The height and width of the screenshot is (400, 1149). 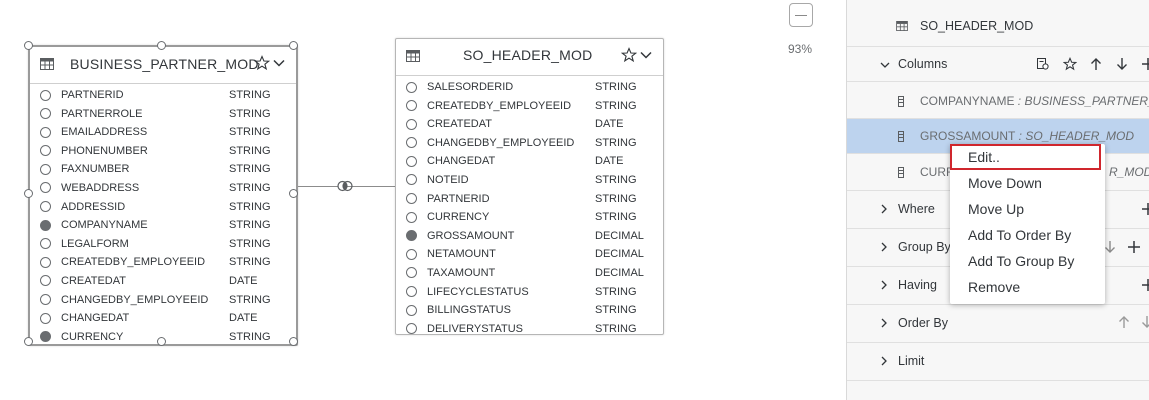 I want to click on table-header: SO_HEADER_MOD, so click(x=529, y=57).